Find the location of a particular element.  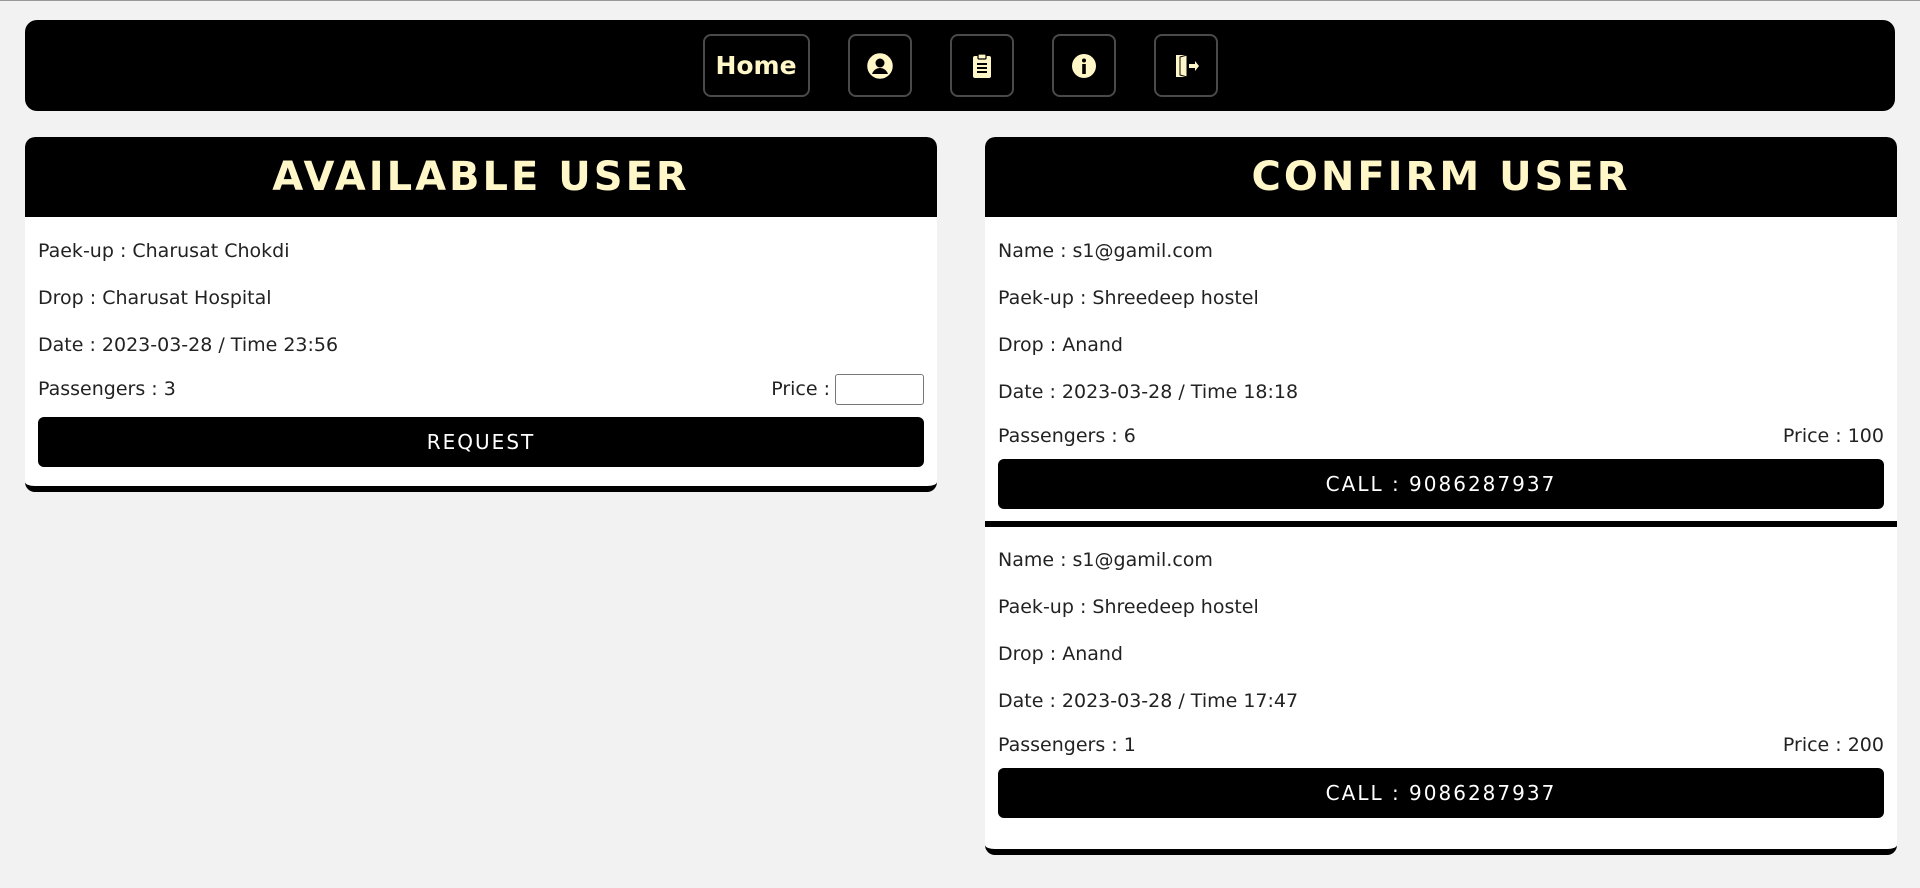

confirm-user-header: CONFIRM USER is located at coordinates (1441, 177).